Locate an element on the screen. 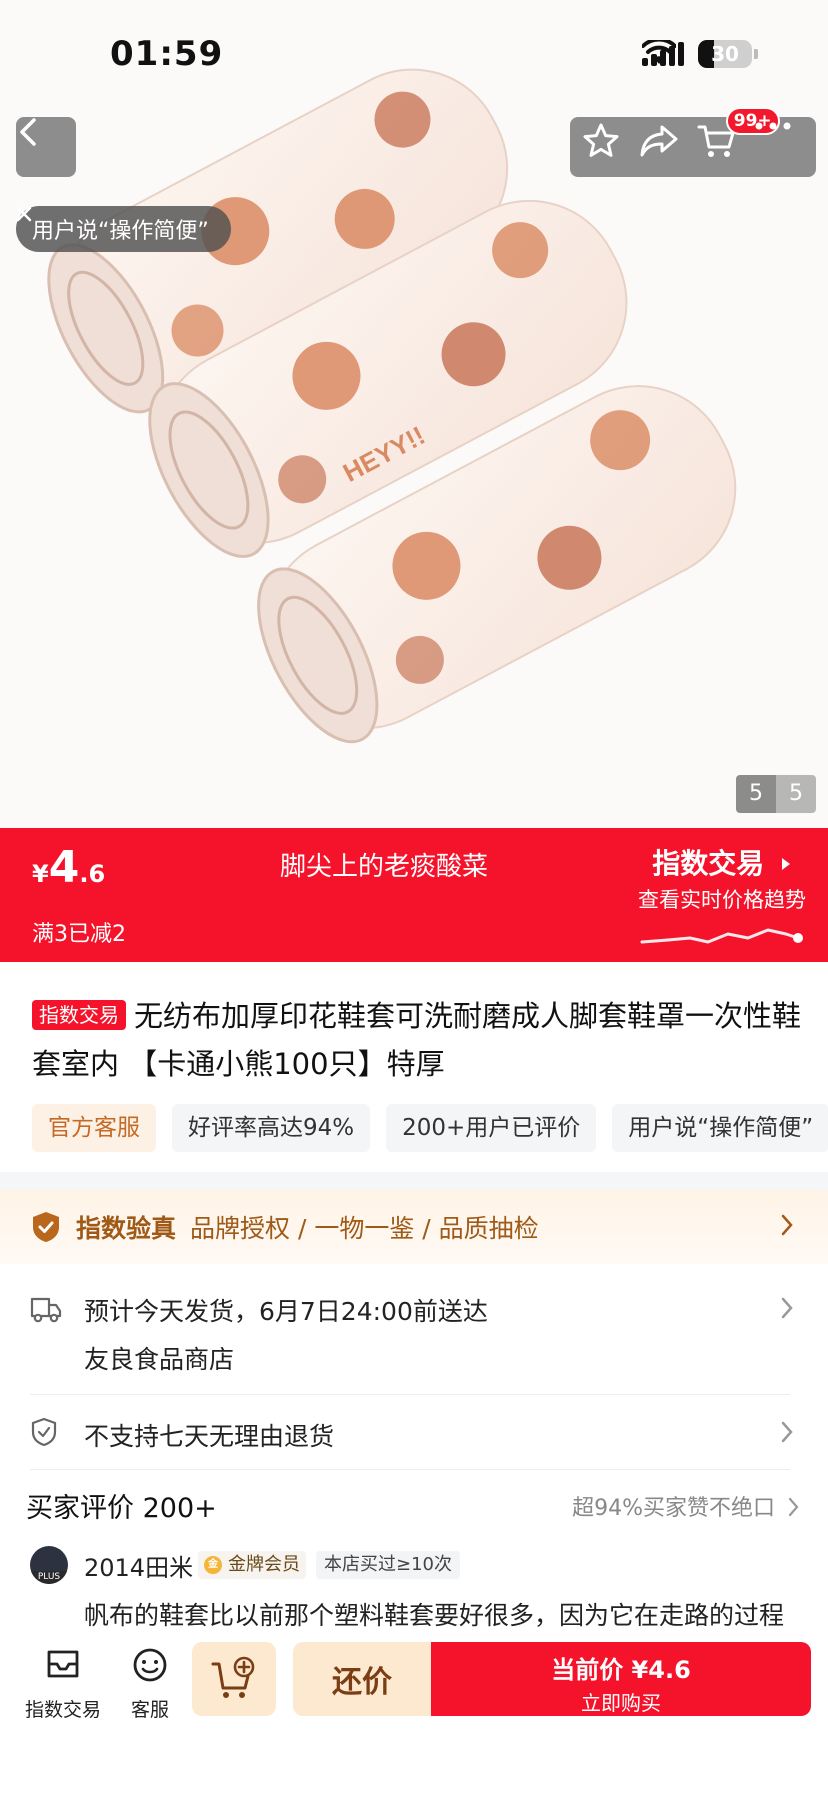 The image size is (828, 1795). product-tag-row: 官方客服 好评率高达94% 200+用户已评价 用户说“操作简便” is located at coordinates (430, 1128).